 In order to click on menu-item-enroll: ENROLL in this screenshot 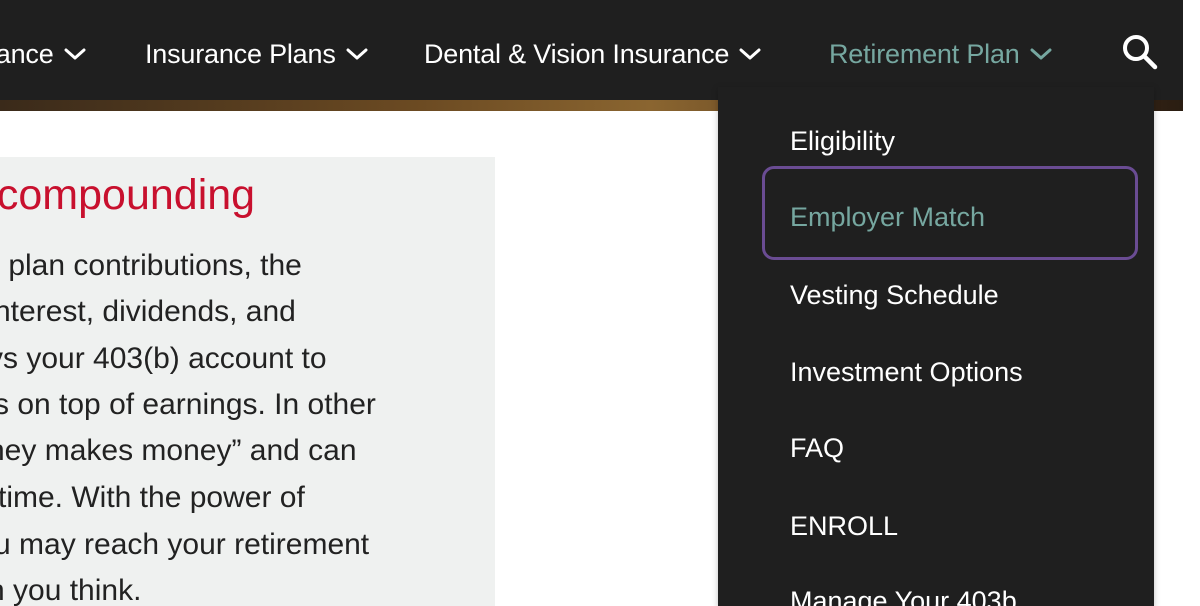, I will do `click(844, 526)`.